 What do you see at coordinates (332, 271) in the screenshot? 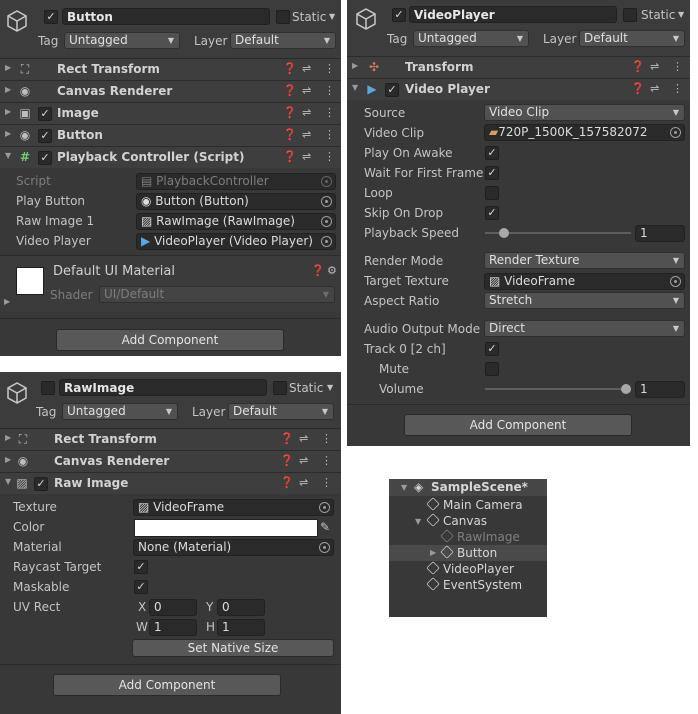
I see `gear-icon: ⚙` at bounding box center [332, 271].